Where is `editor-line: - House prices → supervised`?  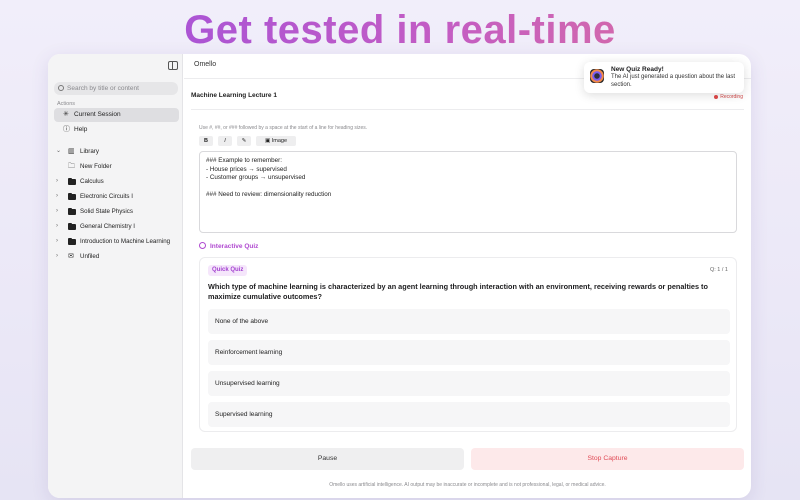 editor-line: - House prices → supervised is located at coordinates (246, 169).